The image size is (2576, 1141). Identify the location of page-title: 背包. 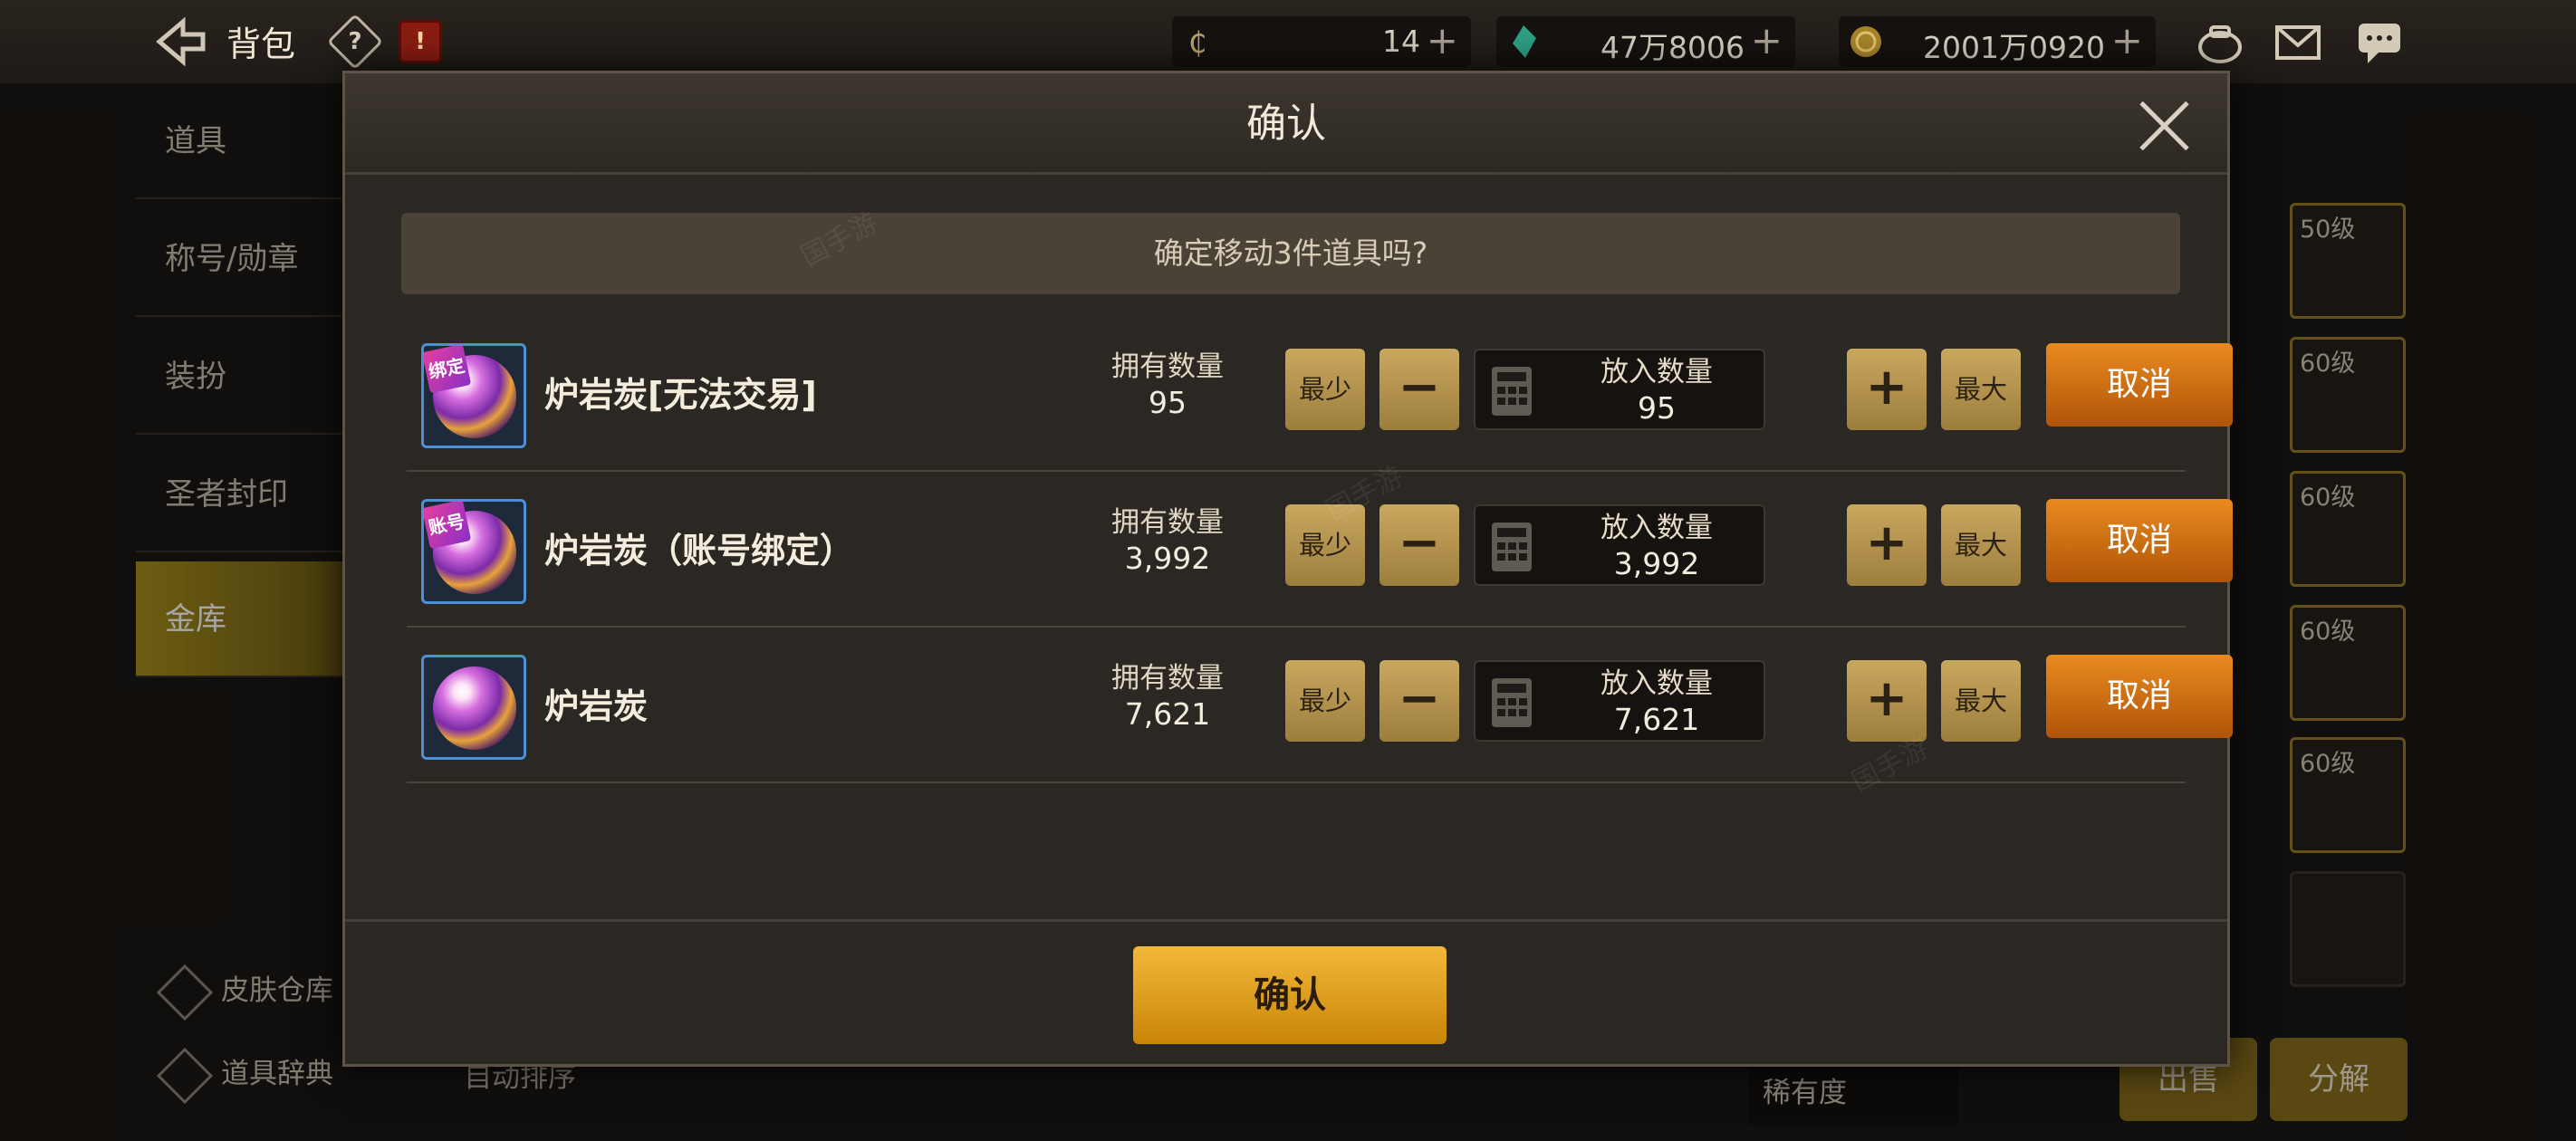
(261, 44).